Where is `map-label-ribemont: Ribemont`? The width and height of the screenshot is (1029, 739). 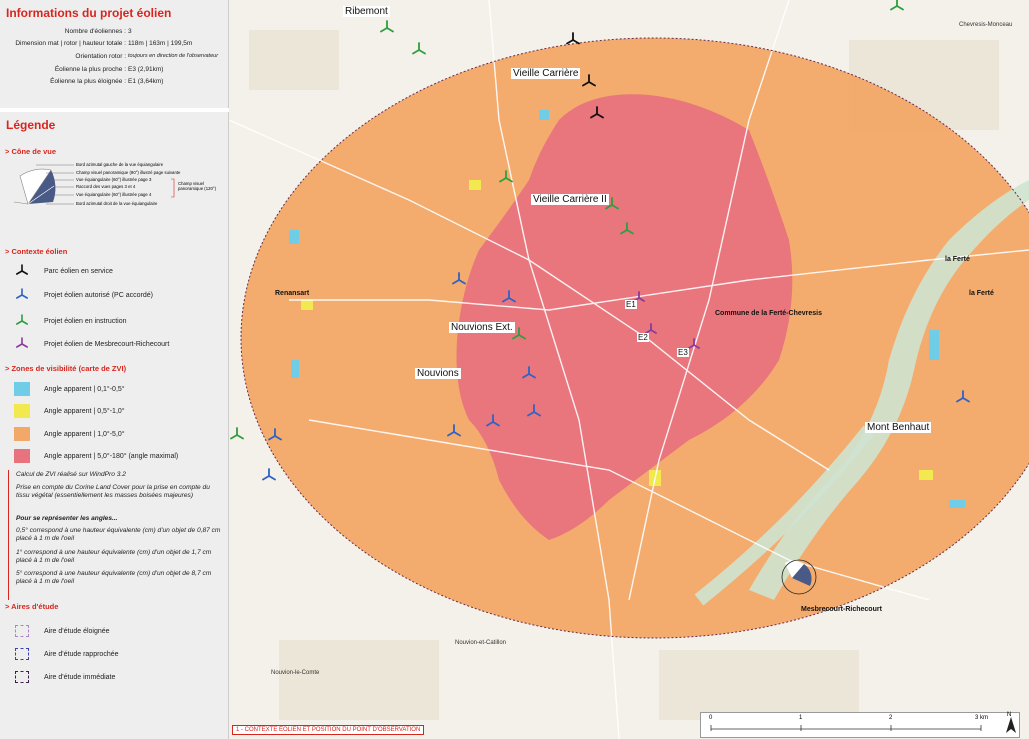 map-label-ribemont: Ribemont is located at coordinates (366, 11).